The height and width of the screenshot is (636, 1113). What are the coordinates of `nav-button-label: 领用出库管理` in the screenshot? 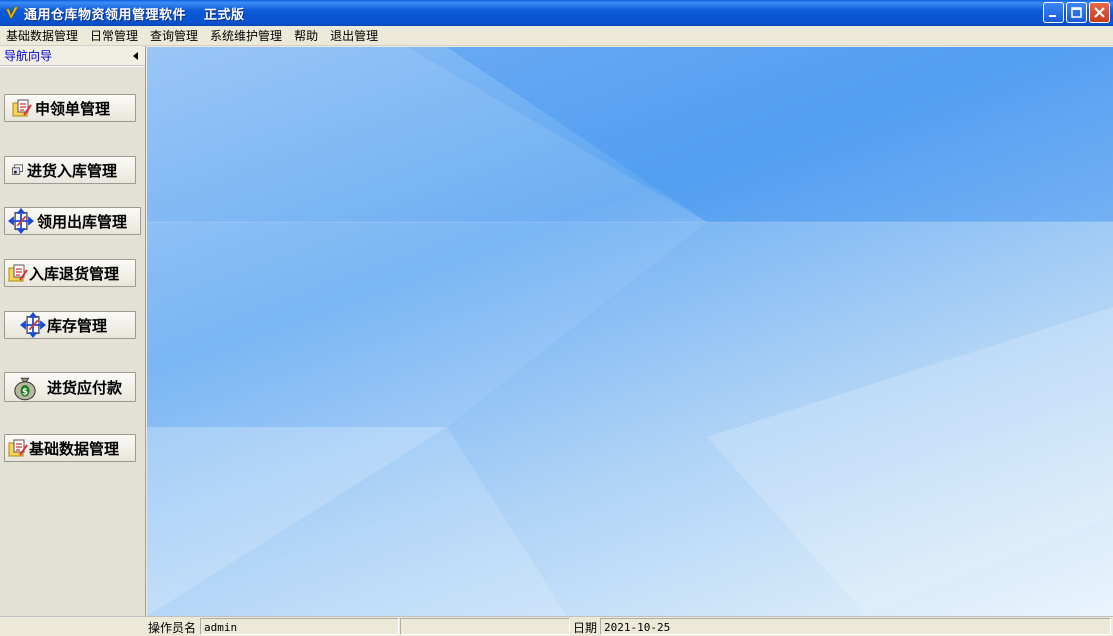 It's located at (82, 221).